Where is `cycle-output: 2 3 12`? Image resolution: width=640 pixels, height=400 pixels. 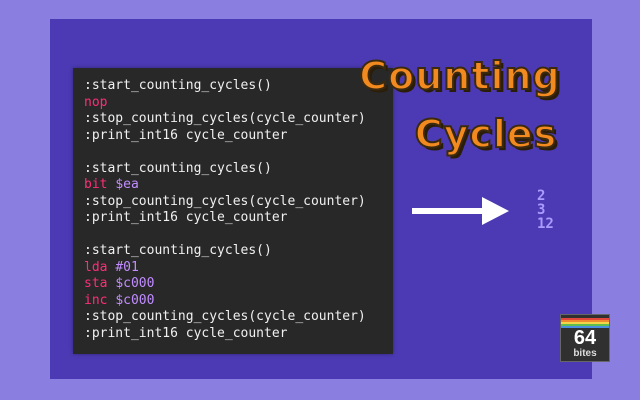 cycle-output: 2 3 12 is located at coordinates (545, 210).